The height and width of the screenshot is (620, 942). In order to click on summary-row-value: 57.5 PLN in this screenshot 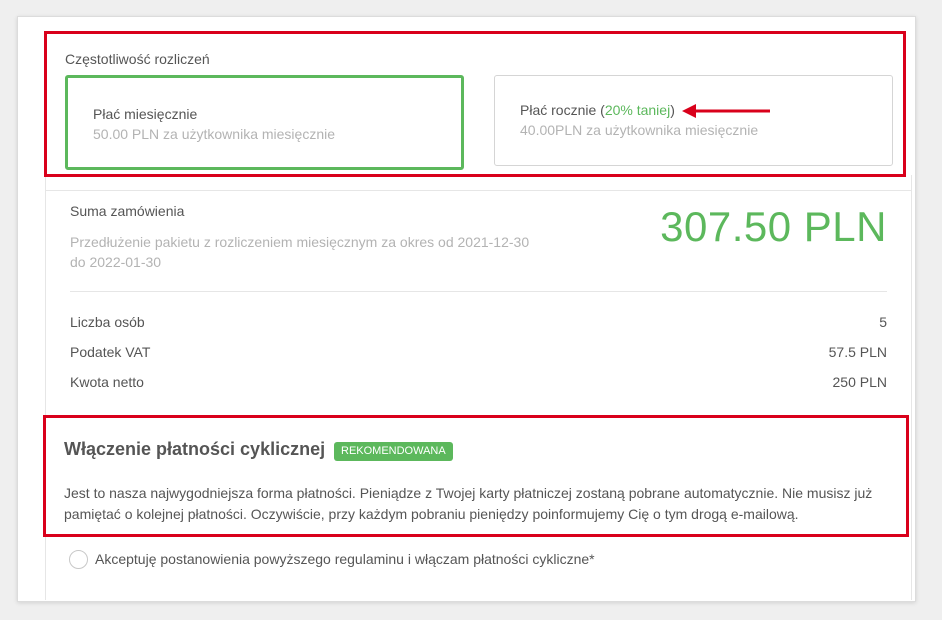, I will do `click(857, 352)`.